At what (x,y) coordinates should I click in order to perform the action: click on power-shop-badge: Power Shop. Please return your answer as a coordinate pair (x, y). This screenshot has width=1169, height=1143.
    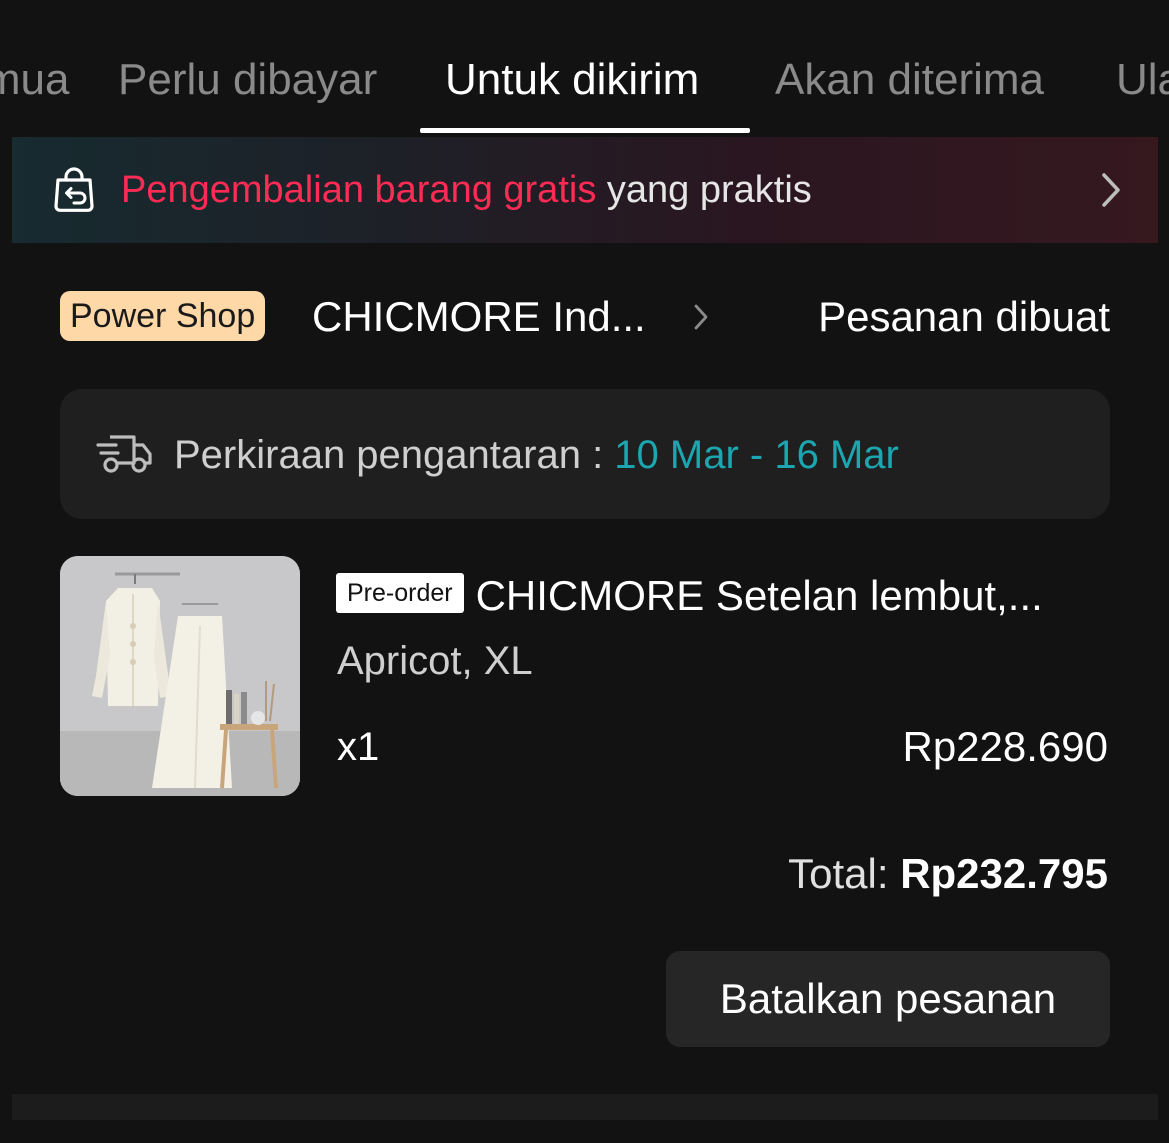
    Looking at the image, I should click on (163, 316).